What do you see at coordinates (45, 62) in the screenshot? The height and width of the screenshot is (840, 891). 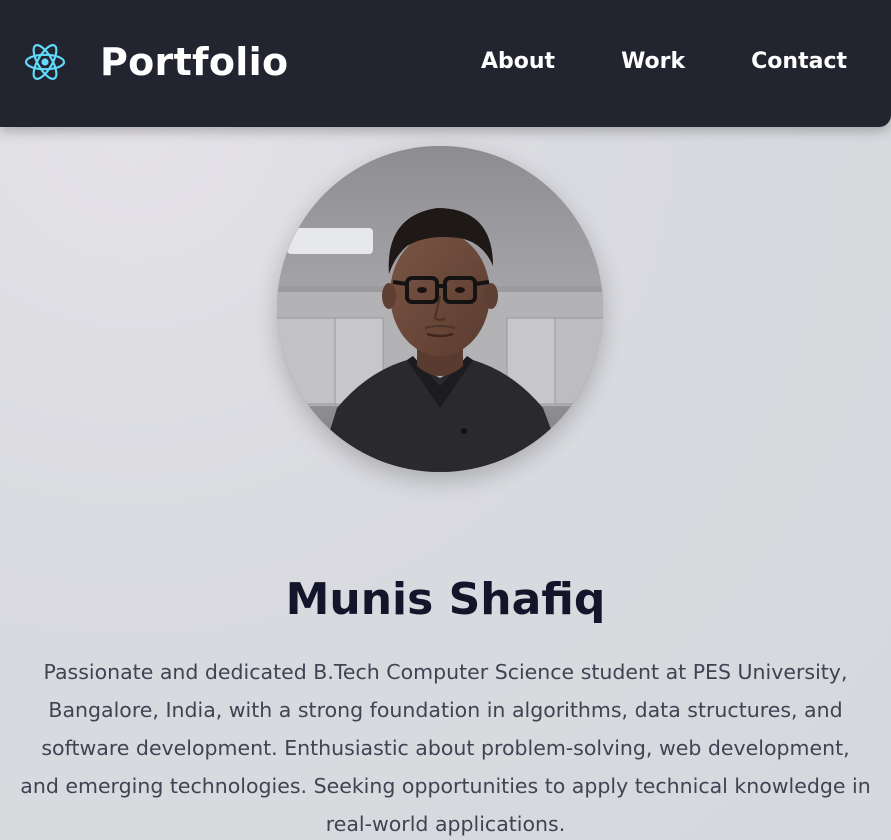 I see `react-atom-icon` at bounding box center [45, 62].